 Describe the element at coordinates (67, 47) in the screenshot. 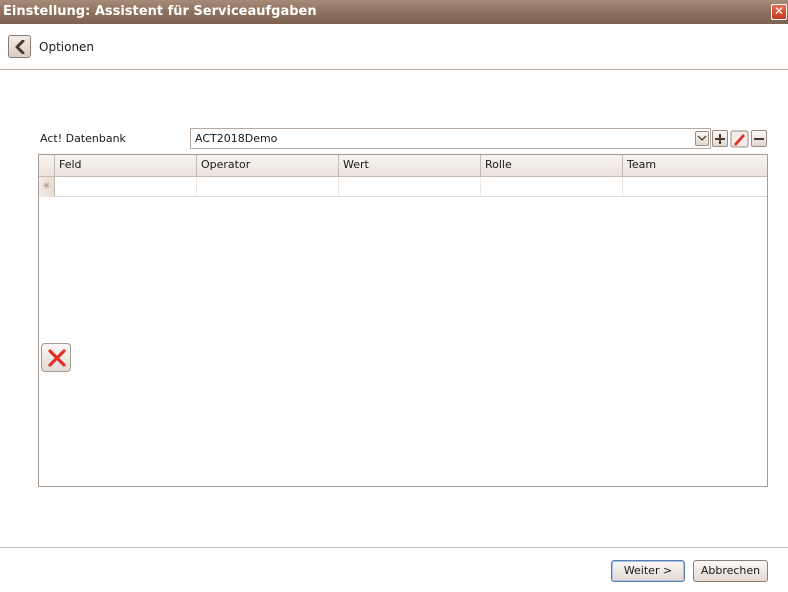

I see `page-title: Optionen` at that location.